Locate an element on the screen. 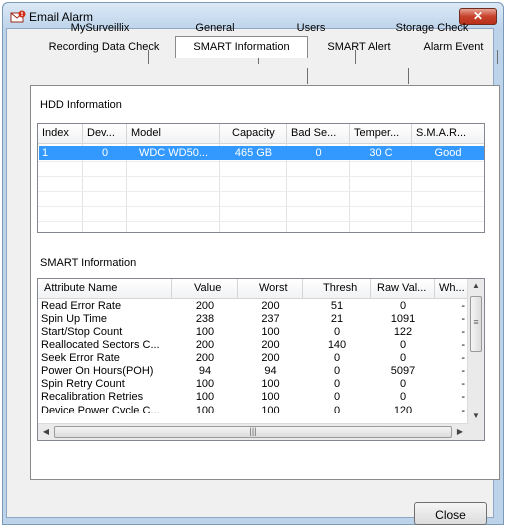 The image size is (506, 527). email-alarm-icon is located at coordinates (18, 16).